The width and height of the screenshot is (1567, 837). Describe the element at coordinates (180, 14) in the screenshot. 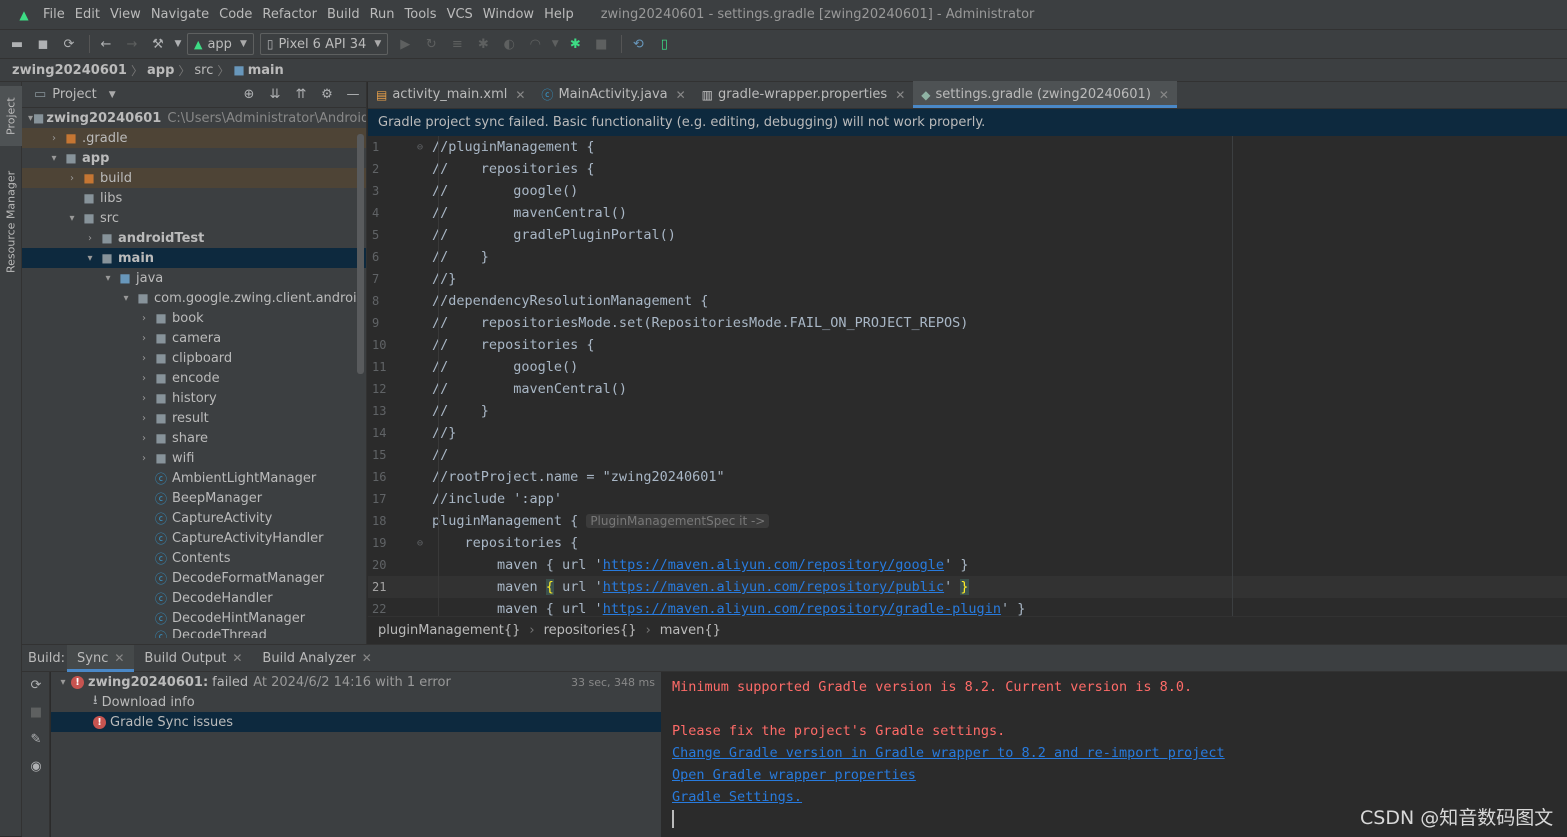

I see `menu-navigate: Navigate` at that location.